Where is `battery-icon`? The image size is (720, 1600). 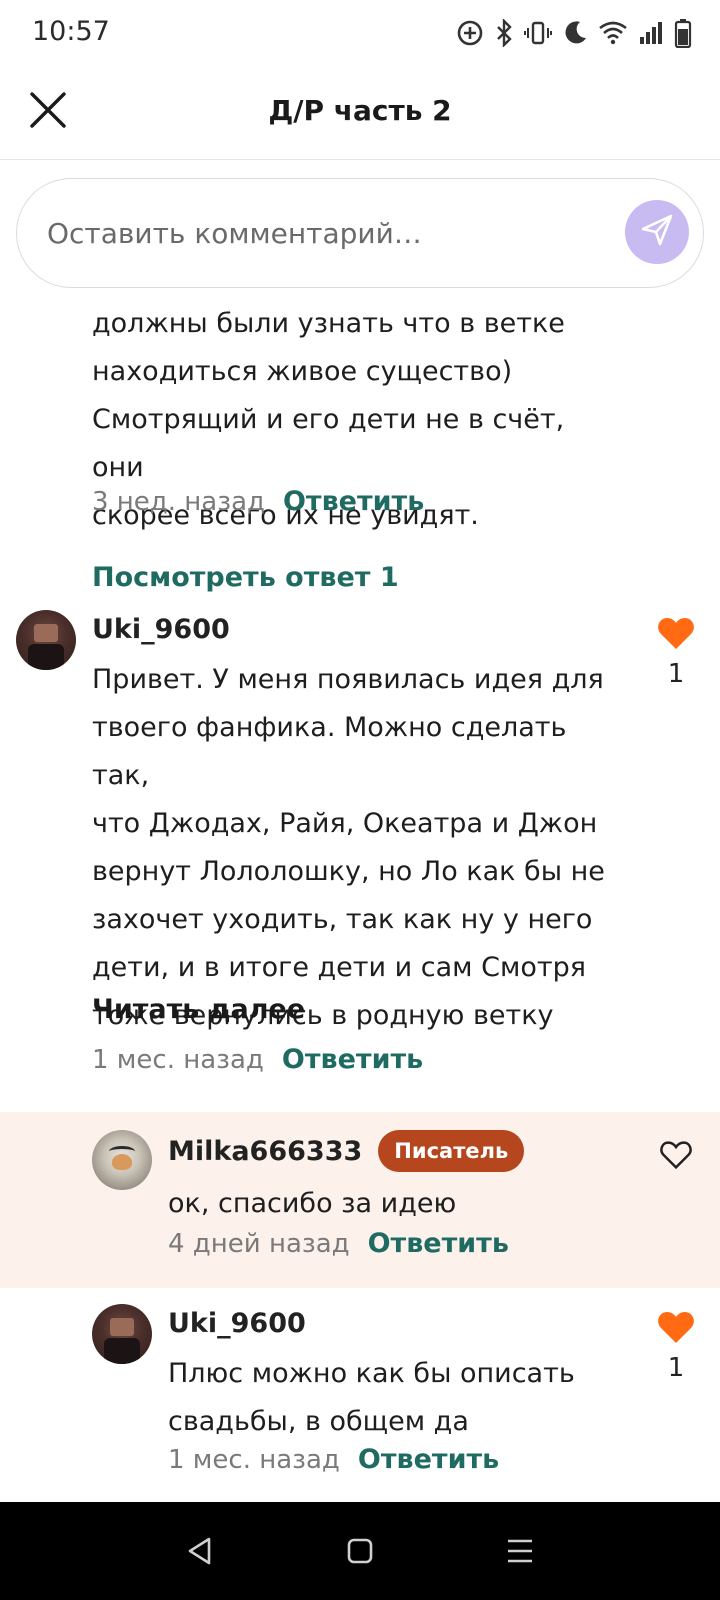 battery-icon is located at coordinates (683, 33).